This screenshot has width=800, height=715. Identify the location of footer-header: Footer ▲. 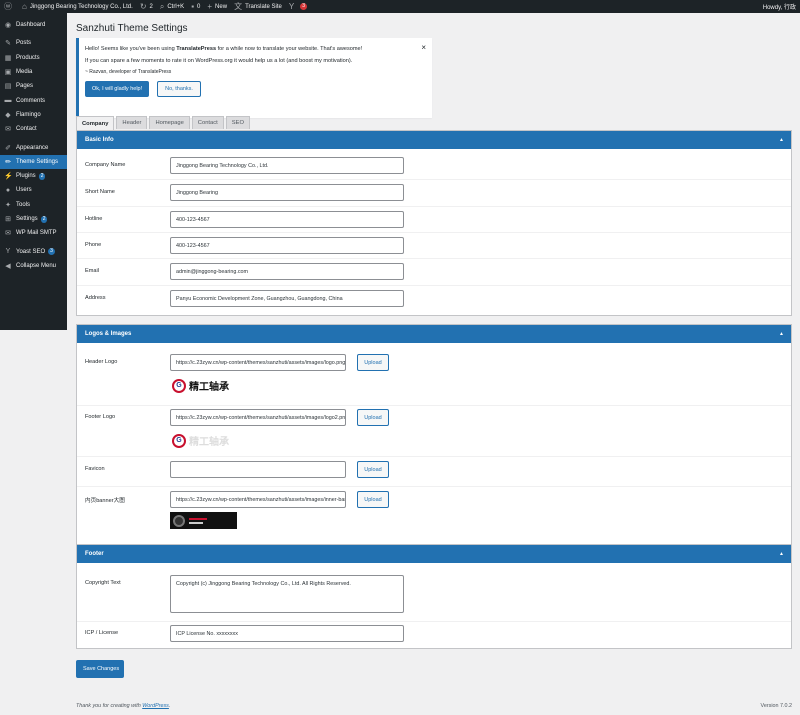
(434, 554).